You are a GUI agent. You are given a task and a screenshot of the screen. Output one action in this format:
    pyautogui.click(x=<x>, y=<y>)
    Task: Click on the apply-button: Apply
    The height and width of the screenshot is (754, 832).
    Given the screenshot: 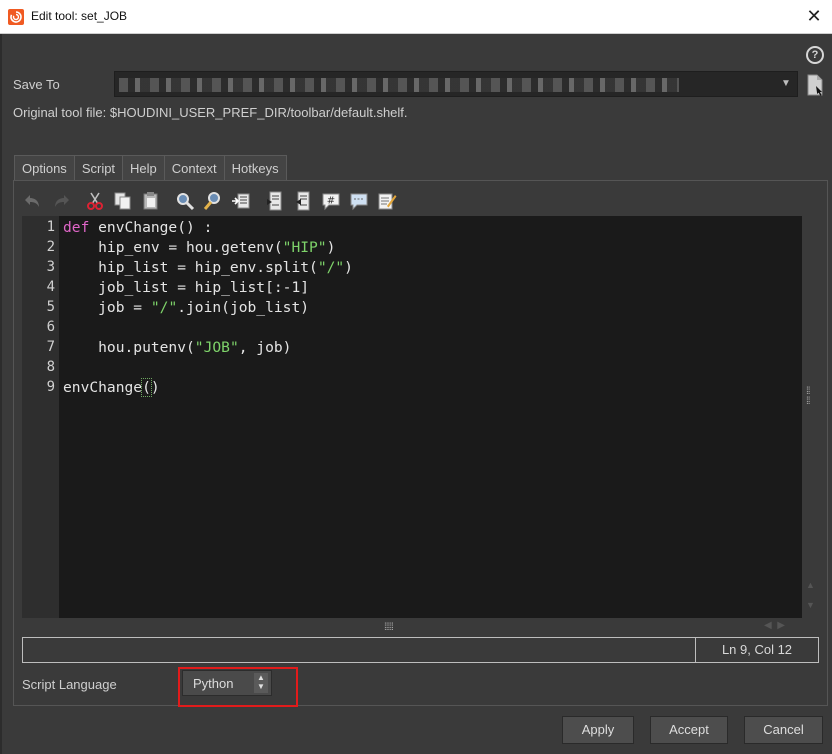 What is the action you would take?
    pyautogui.click(x=598, y=730)
    